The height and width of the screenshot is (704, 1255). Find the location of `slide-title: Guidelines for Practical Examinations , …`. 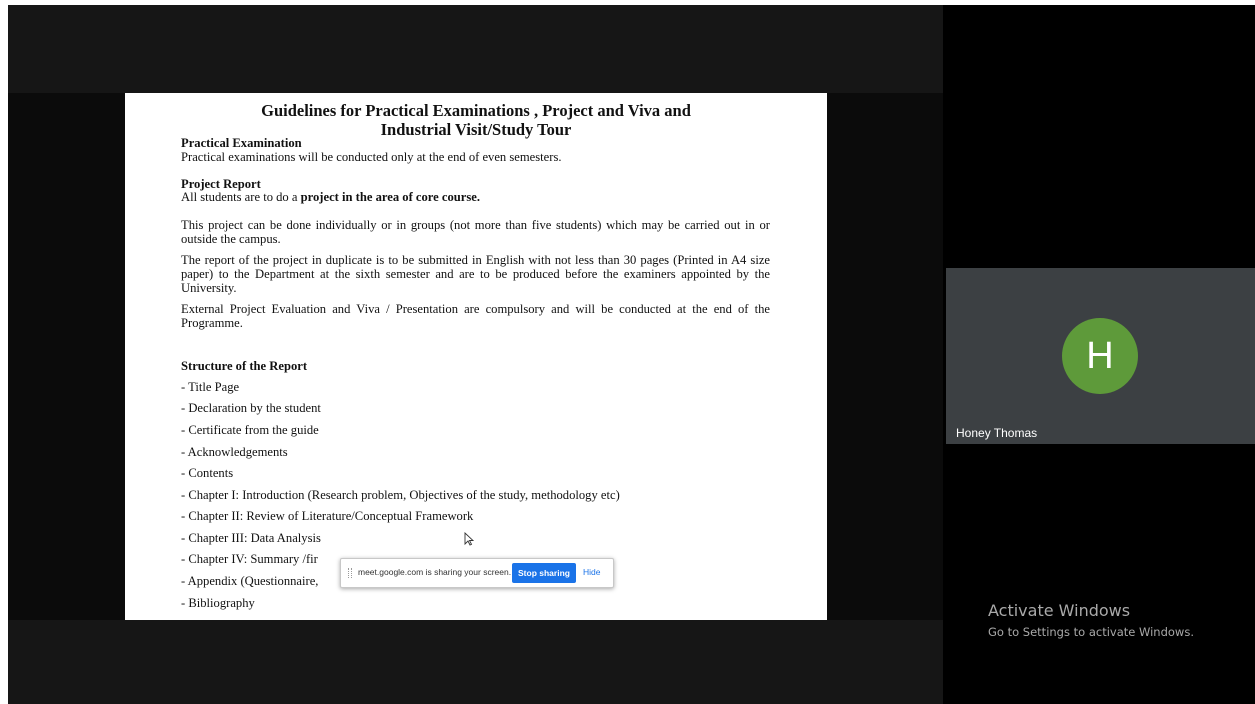

slide-title: Guidelines for Practical Examinations , … is located at coordinates (476, 120).